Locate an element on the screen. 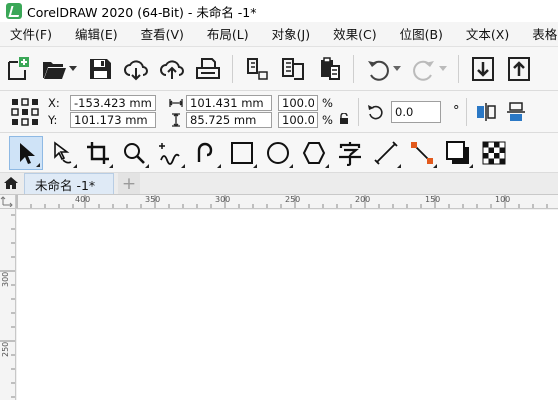  ruler-label-100: 100 is located at coordinates (503, 199).